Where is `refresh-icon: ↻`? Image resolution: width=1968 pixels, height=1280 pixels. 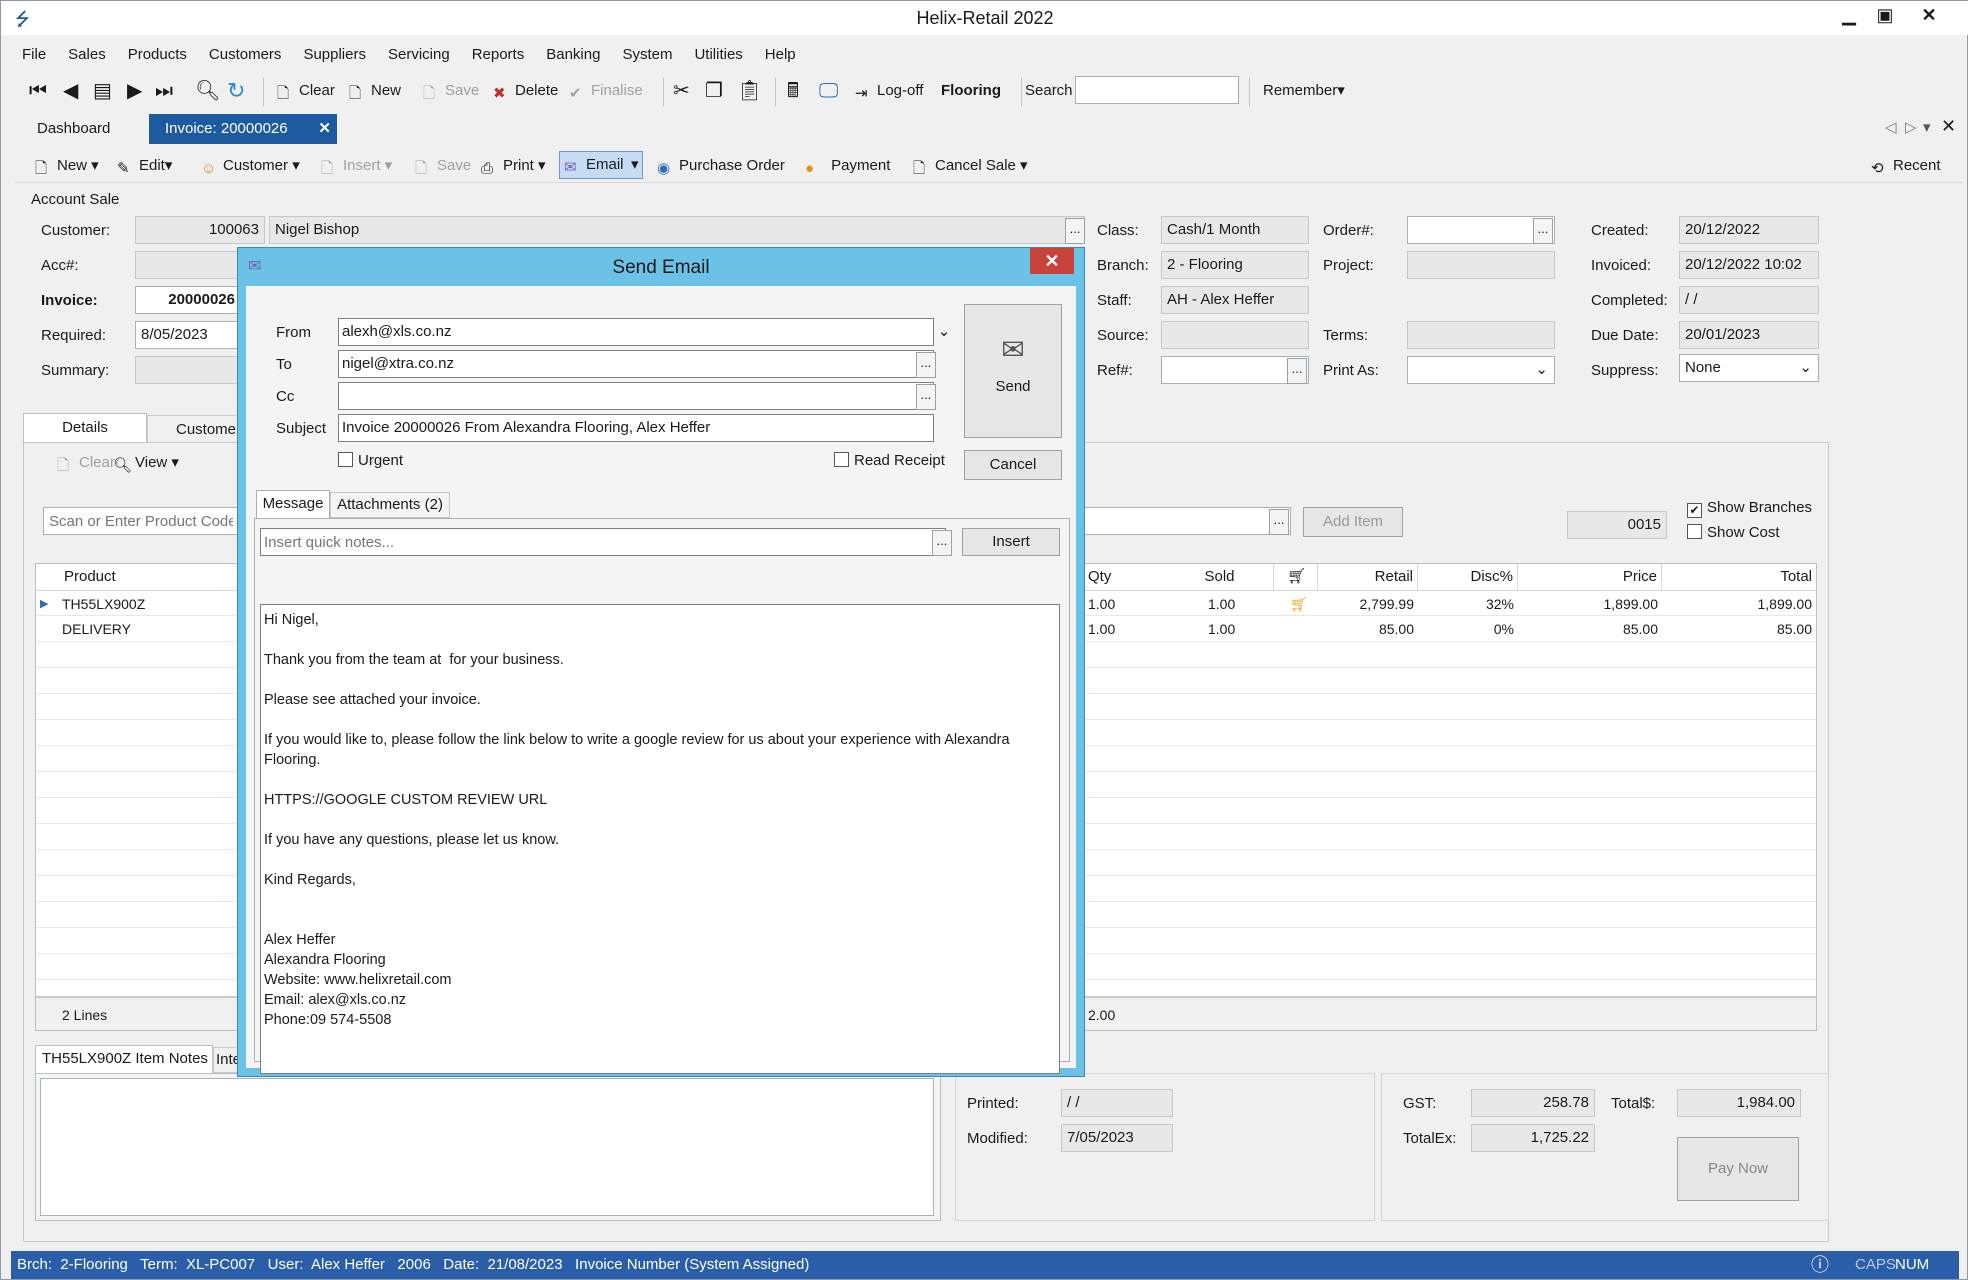
refresh-icon: ↻ is located at coordinates (236, 91).